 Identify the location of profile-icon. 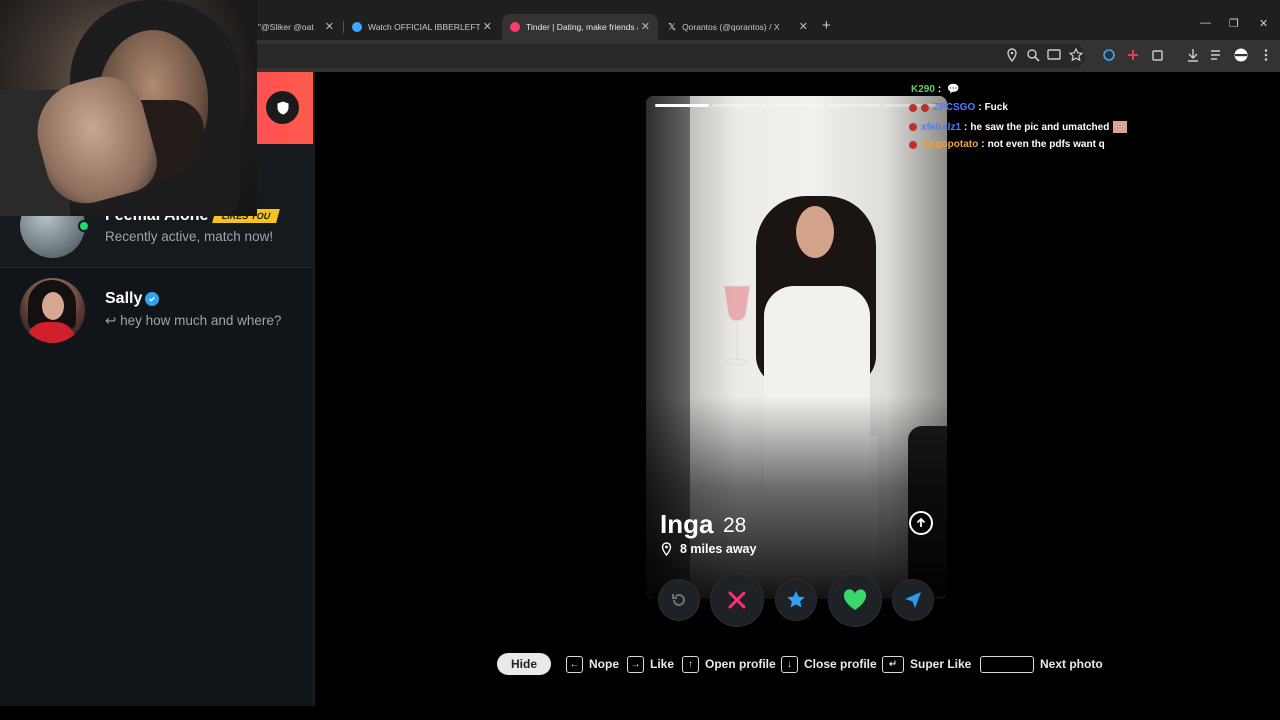
(1241, 55).